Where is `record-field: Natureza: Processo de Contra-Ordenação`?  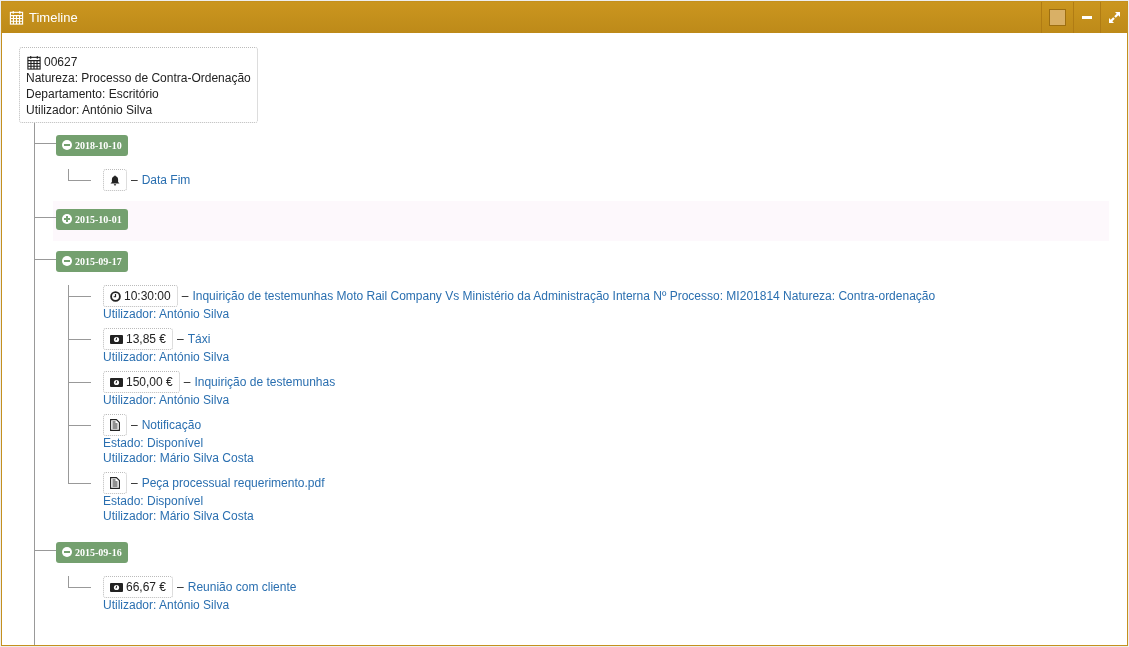
record-field: Natureza: Processo de Contra-Ordenação is located at coordinates (138, 78).